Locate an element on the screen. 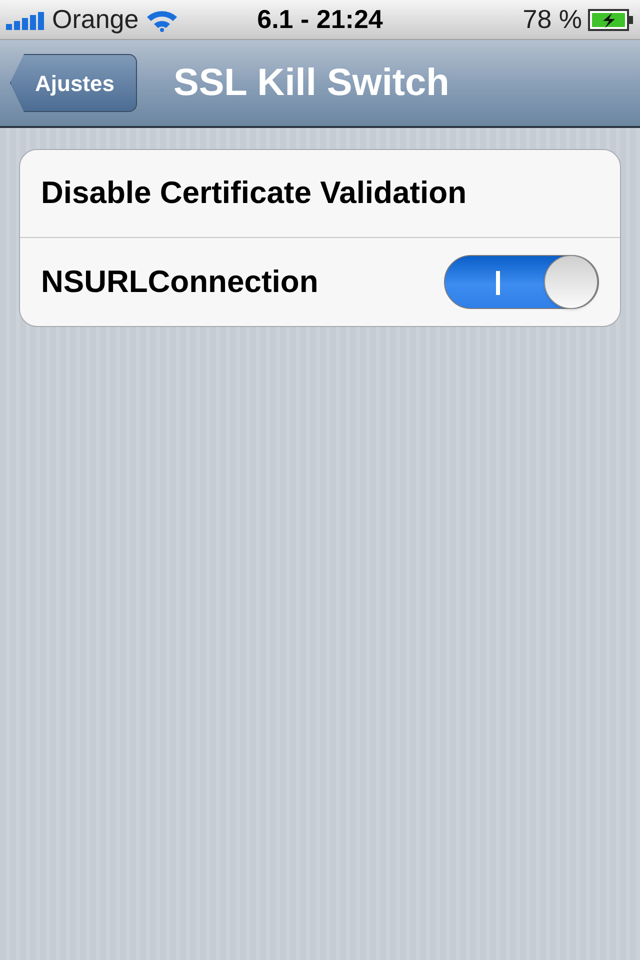 The height and width of the screenshot is (960, 640). status-time: 6.1 - 21:24 is located at coordinates (320, 19).